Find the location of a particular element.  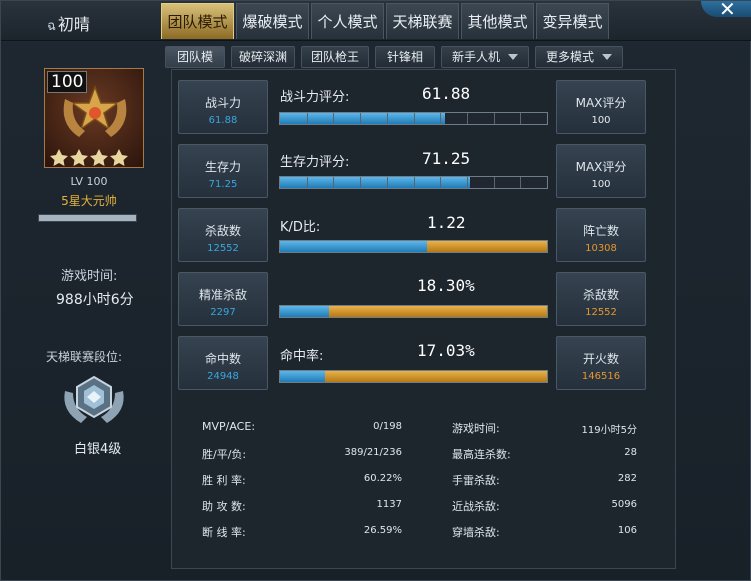

combat-score-fill is located at coordinates (363, 118).